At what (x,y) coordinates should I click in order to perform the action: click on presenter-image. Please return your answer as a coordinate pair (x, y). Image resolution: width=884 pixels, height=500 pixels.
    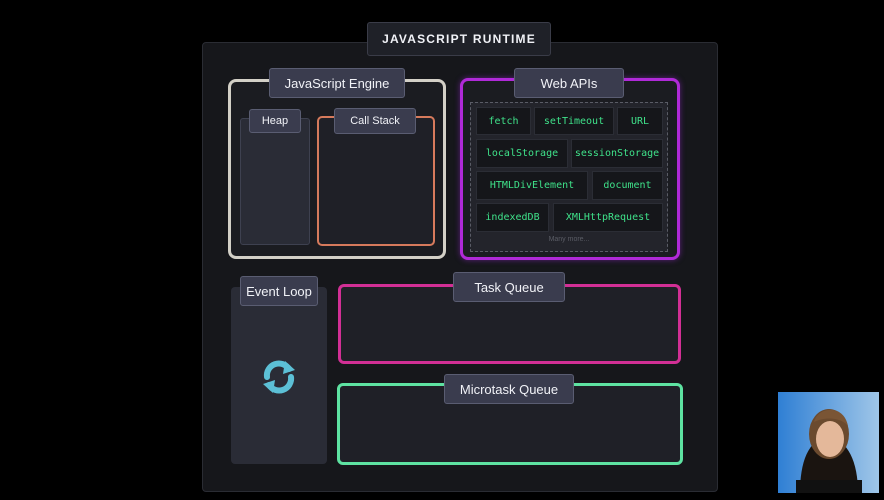
    Looking at the image, I should click on (828, 442).